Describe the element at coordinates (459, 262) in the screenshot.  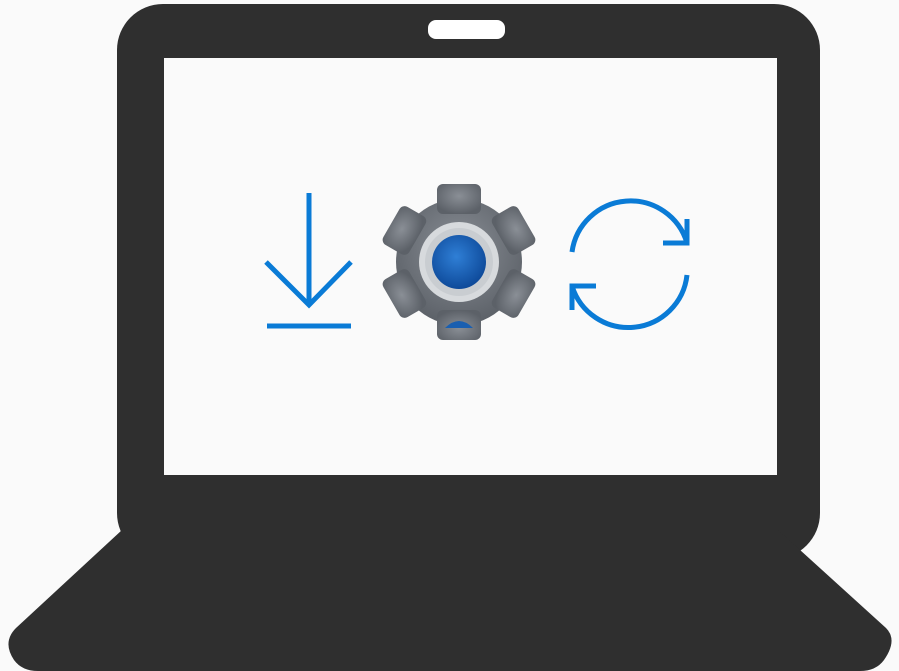
I see `settings-gear-icon` at that location.